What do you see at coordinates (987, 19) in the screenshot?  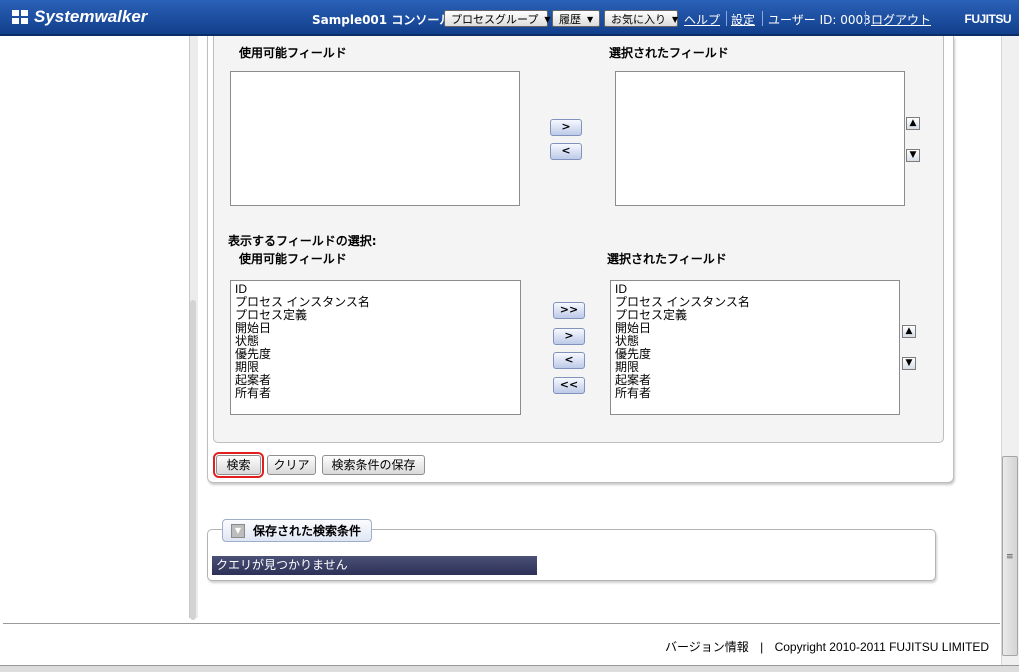 I see `fujitsu-logo: FUJITSU` at bounding box center [987, 19].